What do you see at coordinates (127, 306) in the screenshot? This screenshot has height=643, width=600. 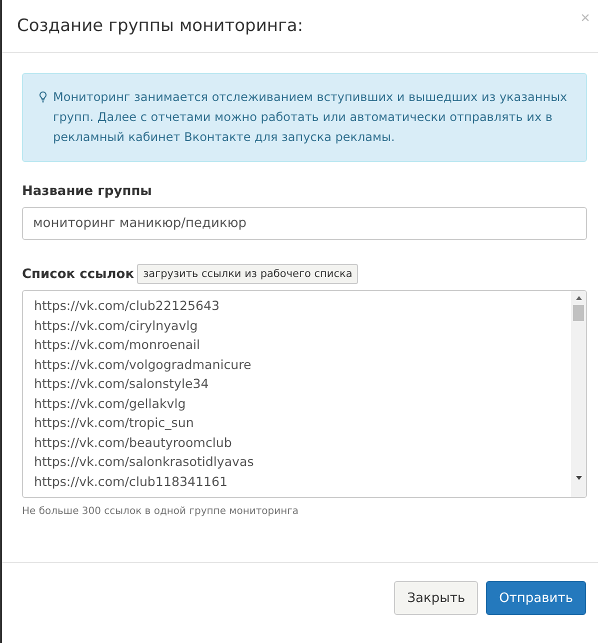 I see `link-line: https://vk.com/club22125643` at bounding box center [127, 306].